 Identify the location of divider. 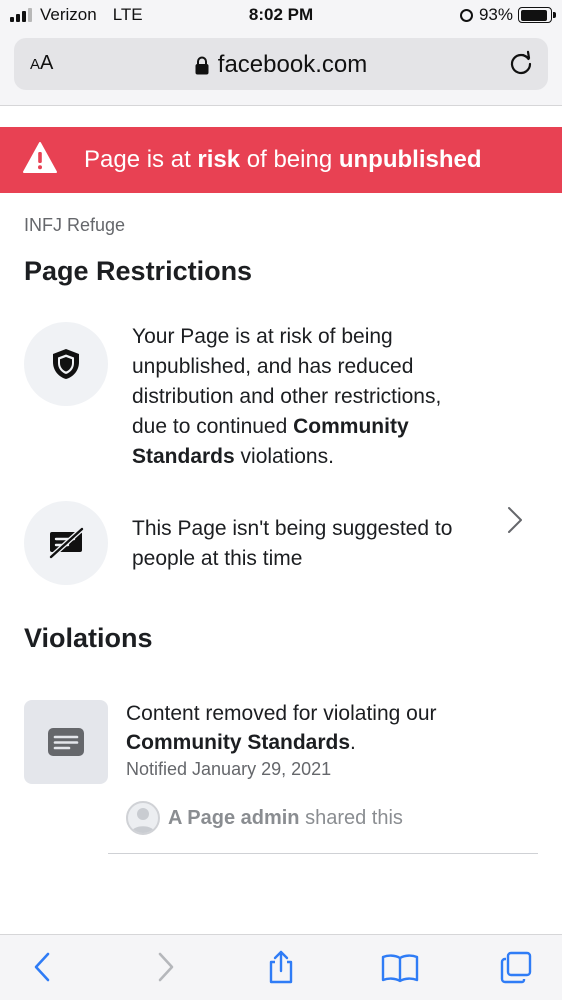
(323, 853).